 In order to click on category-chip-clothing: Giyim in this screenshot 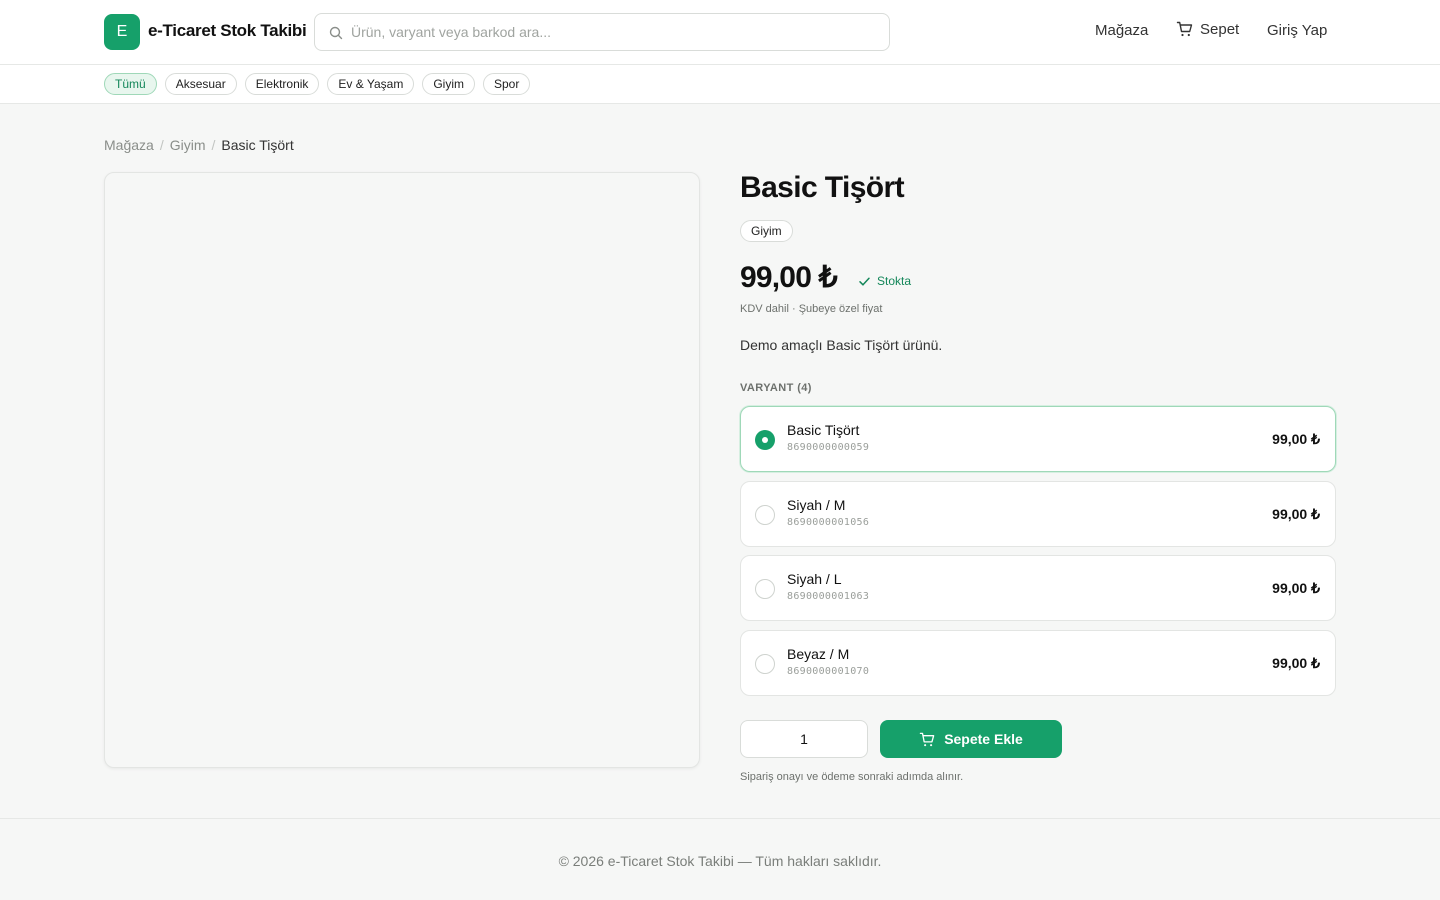, I will do `click(448, 84)`.